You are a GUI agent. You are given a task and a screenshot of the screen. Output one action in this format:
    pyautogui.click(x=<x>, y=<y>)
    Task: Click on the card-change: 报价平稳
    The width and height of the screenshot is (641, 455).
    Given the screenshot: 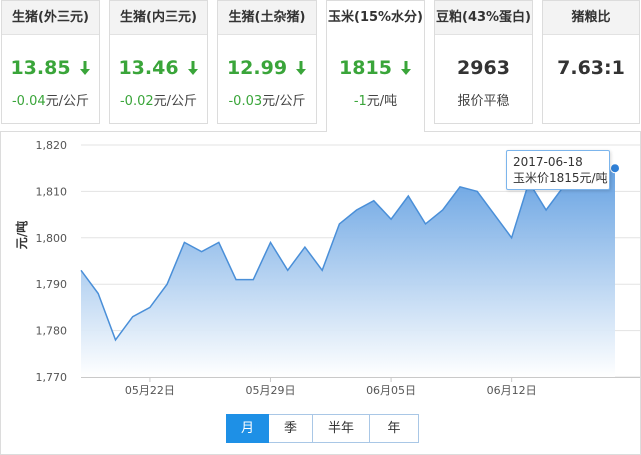 What is the action you would take?
    pyautogui.click(x=483, y=101)
    